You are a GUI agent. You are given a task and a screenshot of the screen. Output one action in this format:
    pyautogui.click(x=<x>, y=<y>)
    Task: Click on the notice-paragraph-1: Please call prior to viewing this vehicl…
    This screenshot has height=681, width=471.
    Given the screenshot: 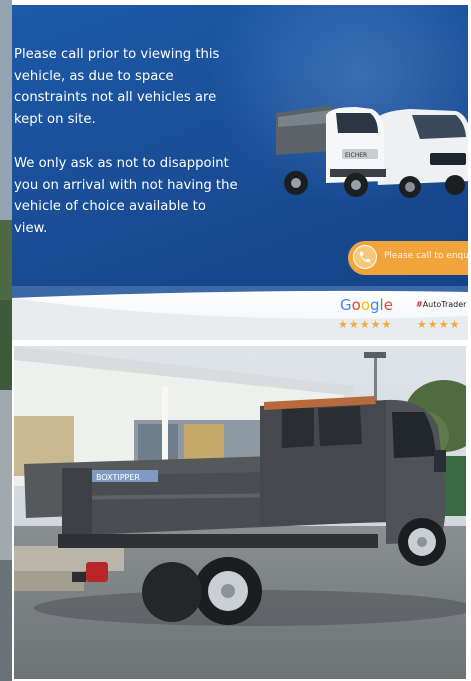 What is the action you would take?
    pyautogui.click(x=117, y=87)
    